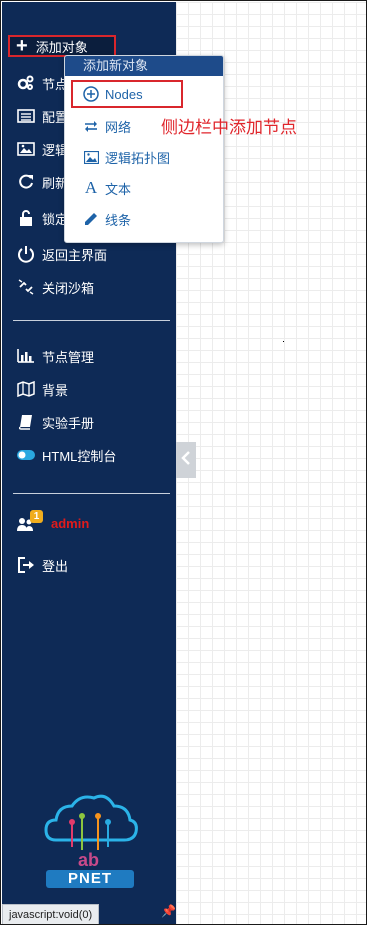 Image resolution: width=367 pixels, height=925 pixels. What do you see at coordinates (118, 127) in the screenshot?
I see `menu-item-label: 网络` at bounding box center [118, 127].